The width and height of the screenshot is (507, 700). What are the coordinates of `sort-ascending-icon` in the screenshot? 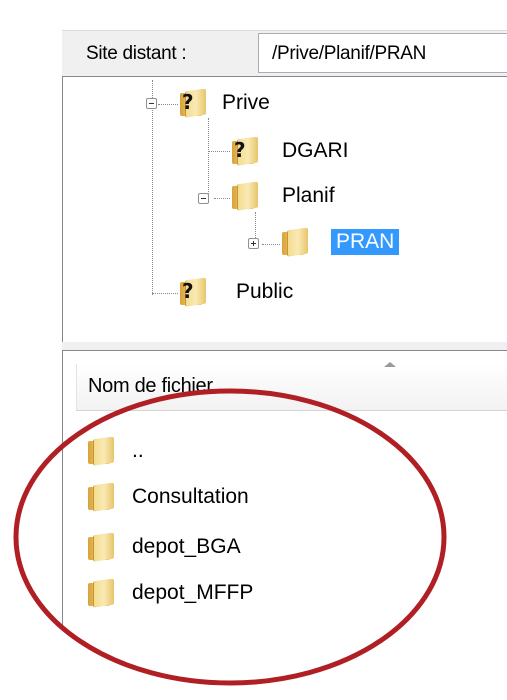 It's located at (390, 364).